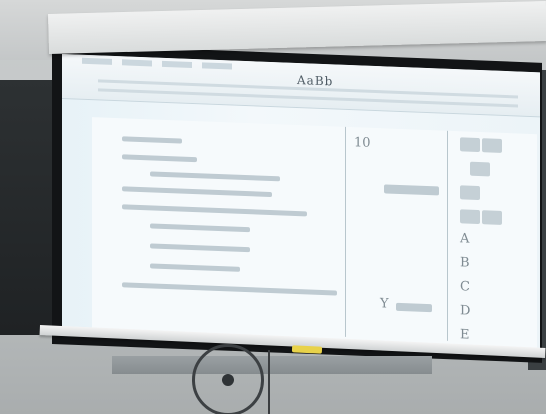 This screenshot has height=414, width=546. Describe the element at coordinates (465, 287) in the screenshot. I see `list-letter: C` at that location.